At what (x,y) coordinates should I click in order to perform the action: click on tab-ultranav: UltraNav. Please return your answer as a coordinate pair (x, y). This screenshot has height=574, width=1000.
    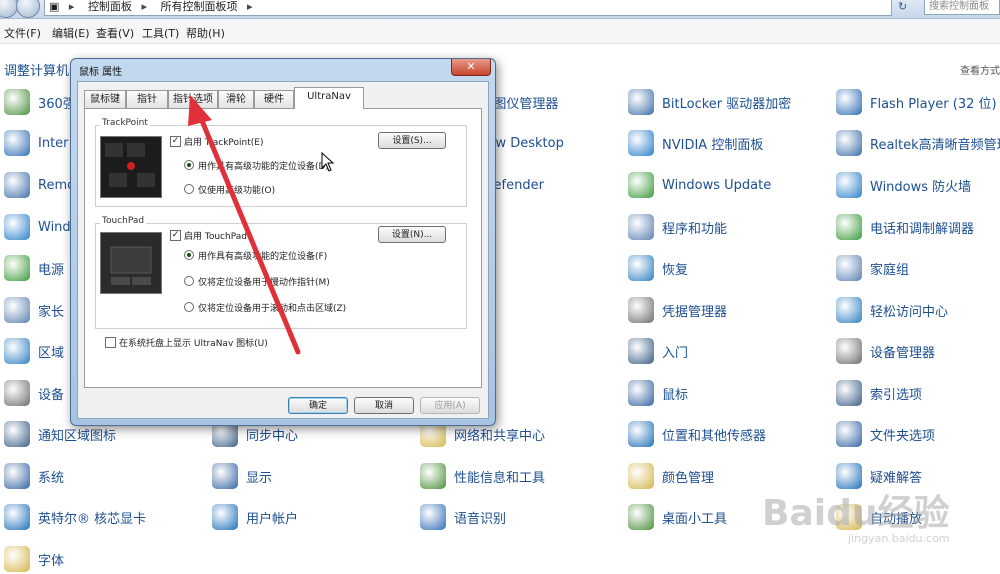
    Looking at the image, I should click on (329, 98).